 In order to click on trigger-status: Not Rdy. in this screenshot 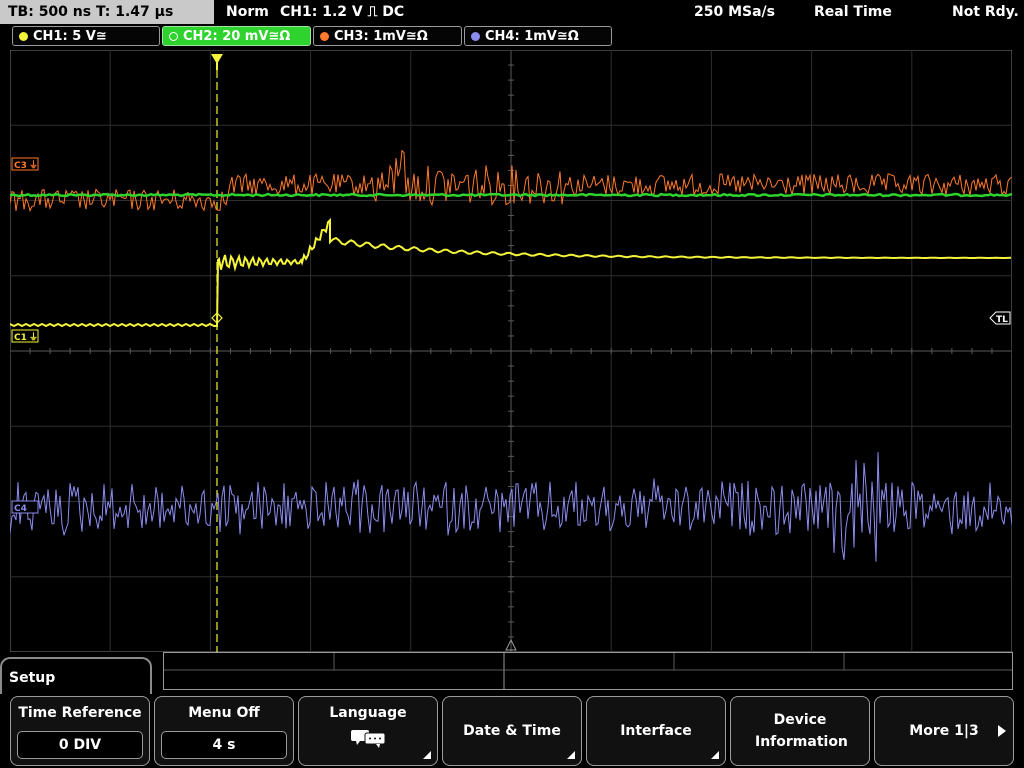, I will do `click(985, 12)`.